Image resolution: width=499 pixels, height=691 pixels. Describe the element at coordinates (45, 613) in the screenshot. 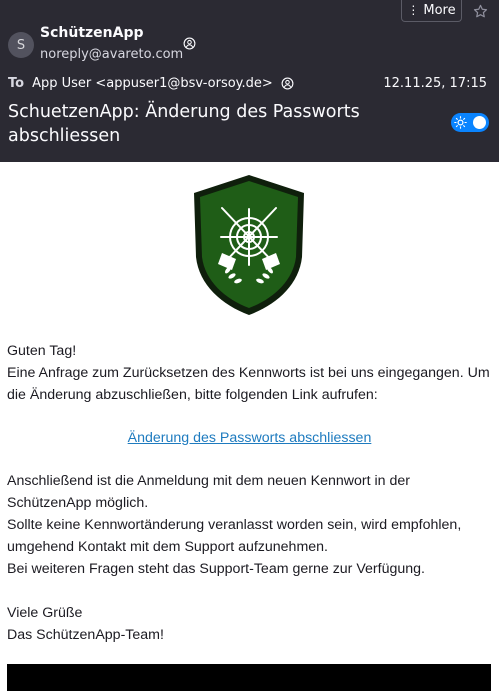

I see `closing-line: Viele Grüße` at that location.